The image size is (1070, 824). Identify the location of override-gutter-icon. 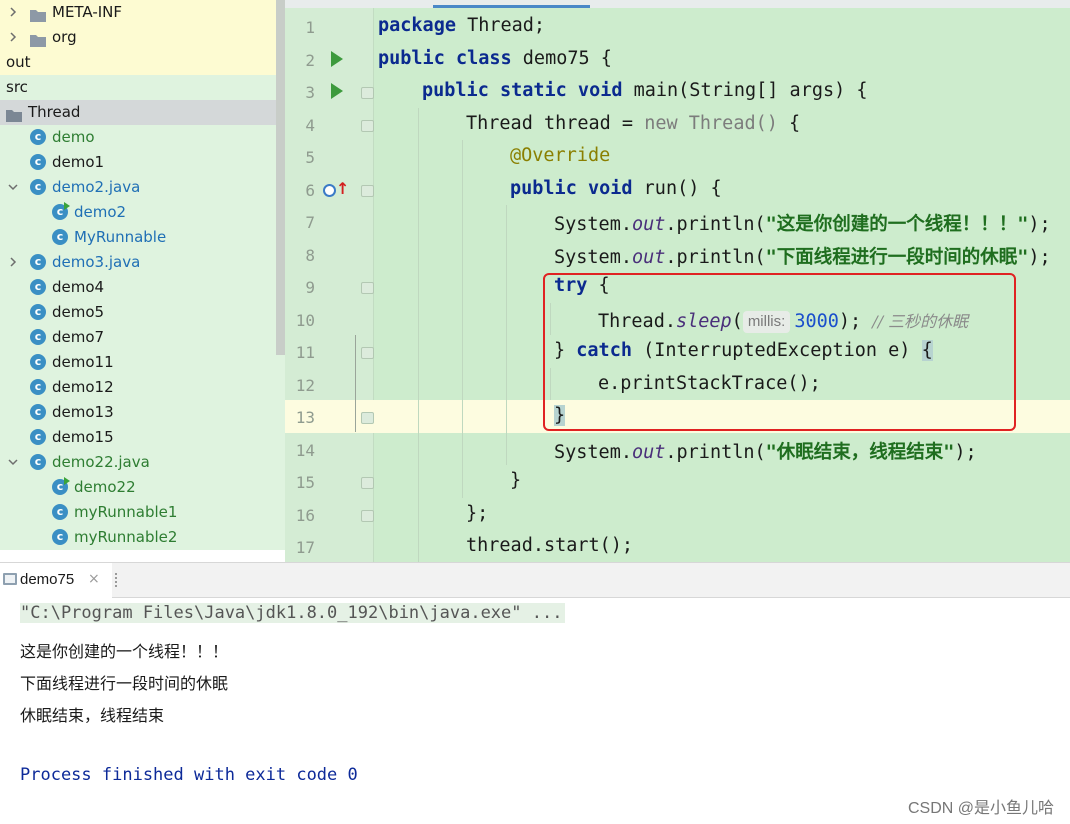
(329, 190).